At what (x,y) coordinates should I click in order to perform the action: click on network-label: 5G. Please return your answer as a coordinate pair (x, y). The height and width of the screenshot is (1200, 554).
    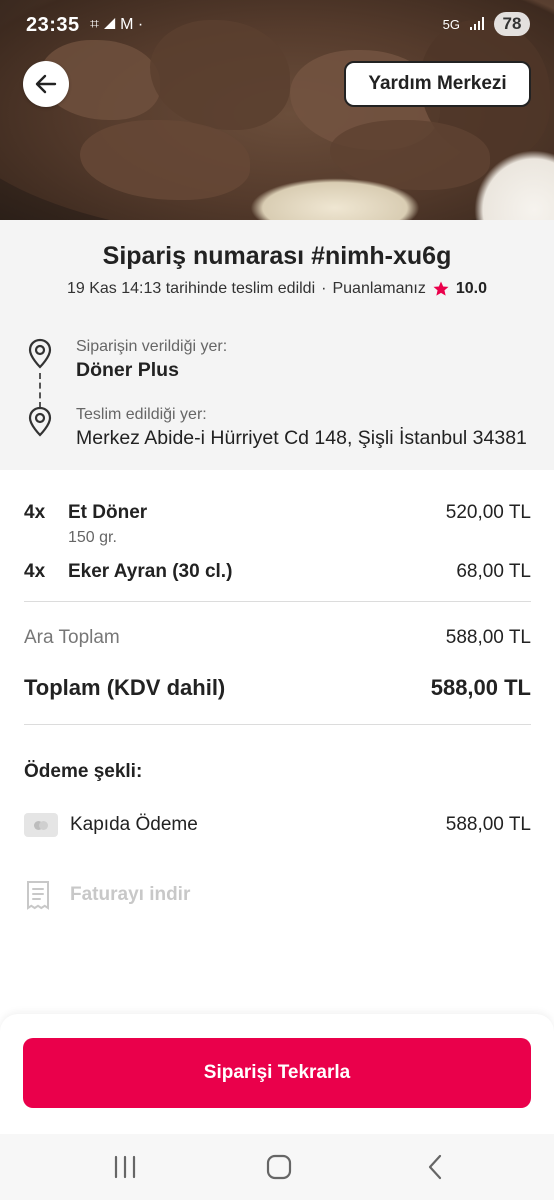
    Looking at the image, I should click on (451, 24).